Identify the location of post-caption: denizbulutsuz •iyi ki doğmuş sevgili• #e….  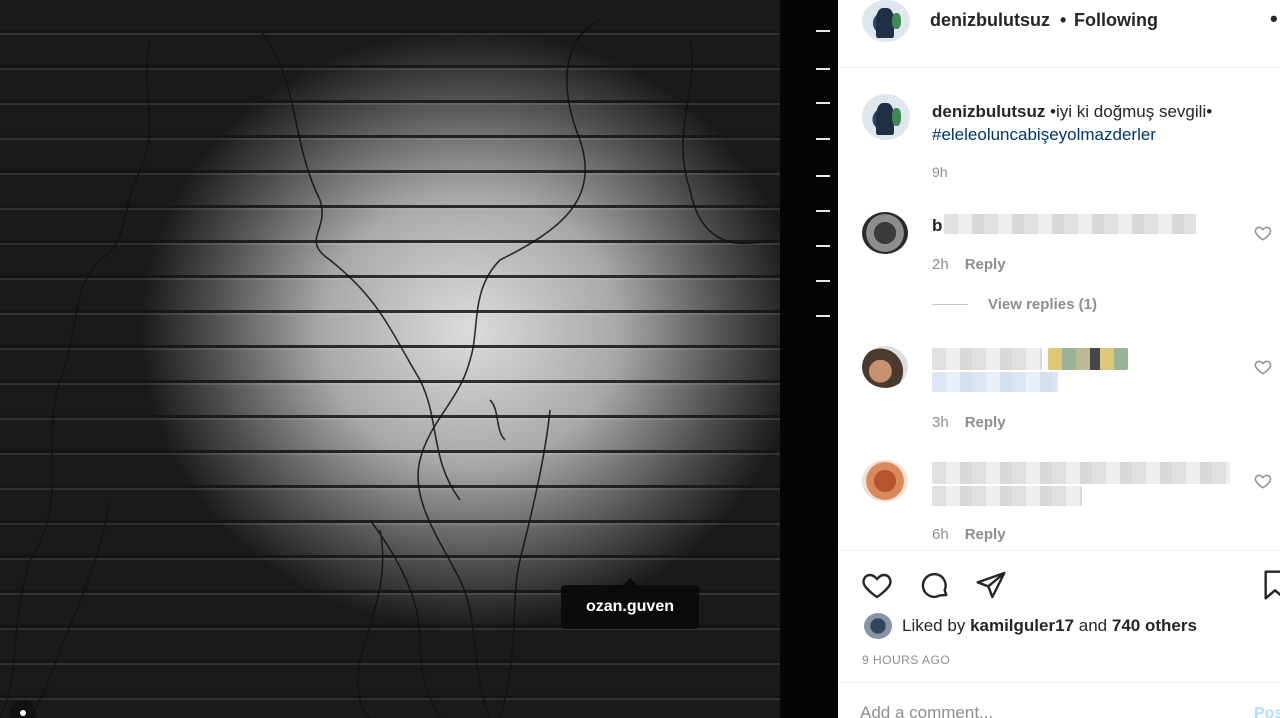
(1102, 123).